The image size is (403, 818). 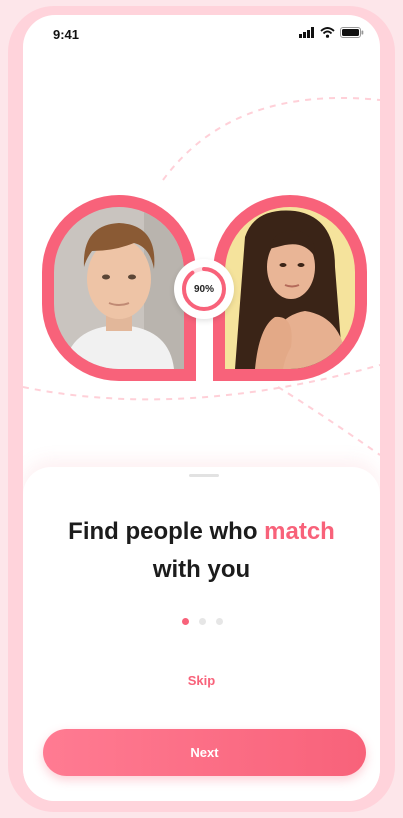 I want to click on battery-icon, so click(x=352, y=32).